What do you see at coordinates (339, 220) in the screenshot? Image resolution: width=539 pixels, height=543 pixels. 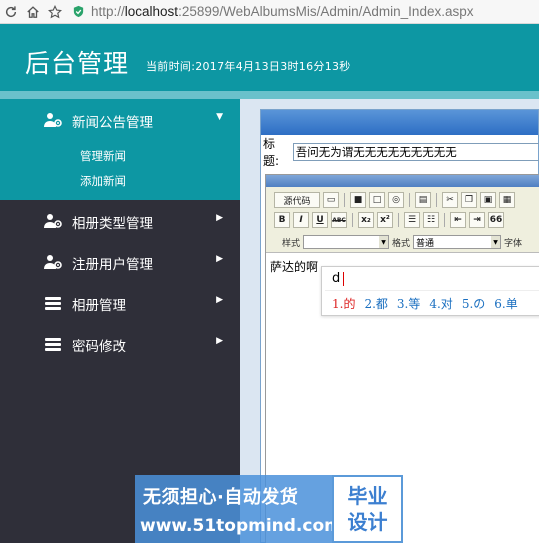 I see `strikethrough-button: ABC` at bounding box center [339, 220].